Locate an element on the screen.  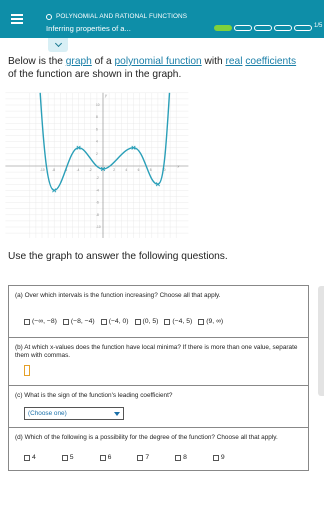
option-d-6: 9 is located at coordinates (218, 457).